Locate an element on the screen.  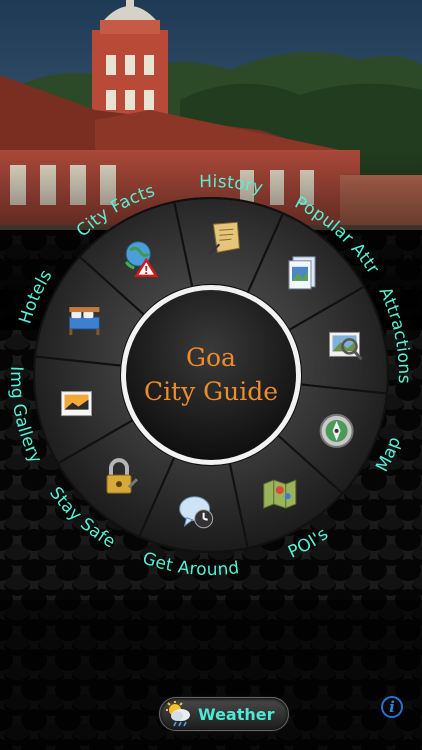
compass-pin-icon is located at coordinates (336, 430).